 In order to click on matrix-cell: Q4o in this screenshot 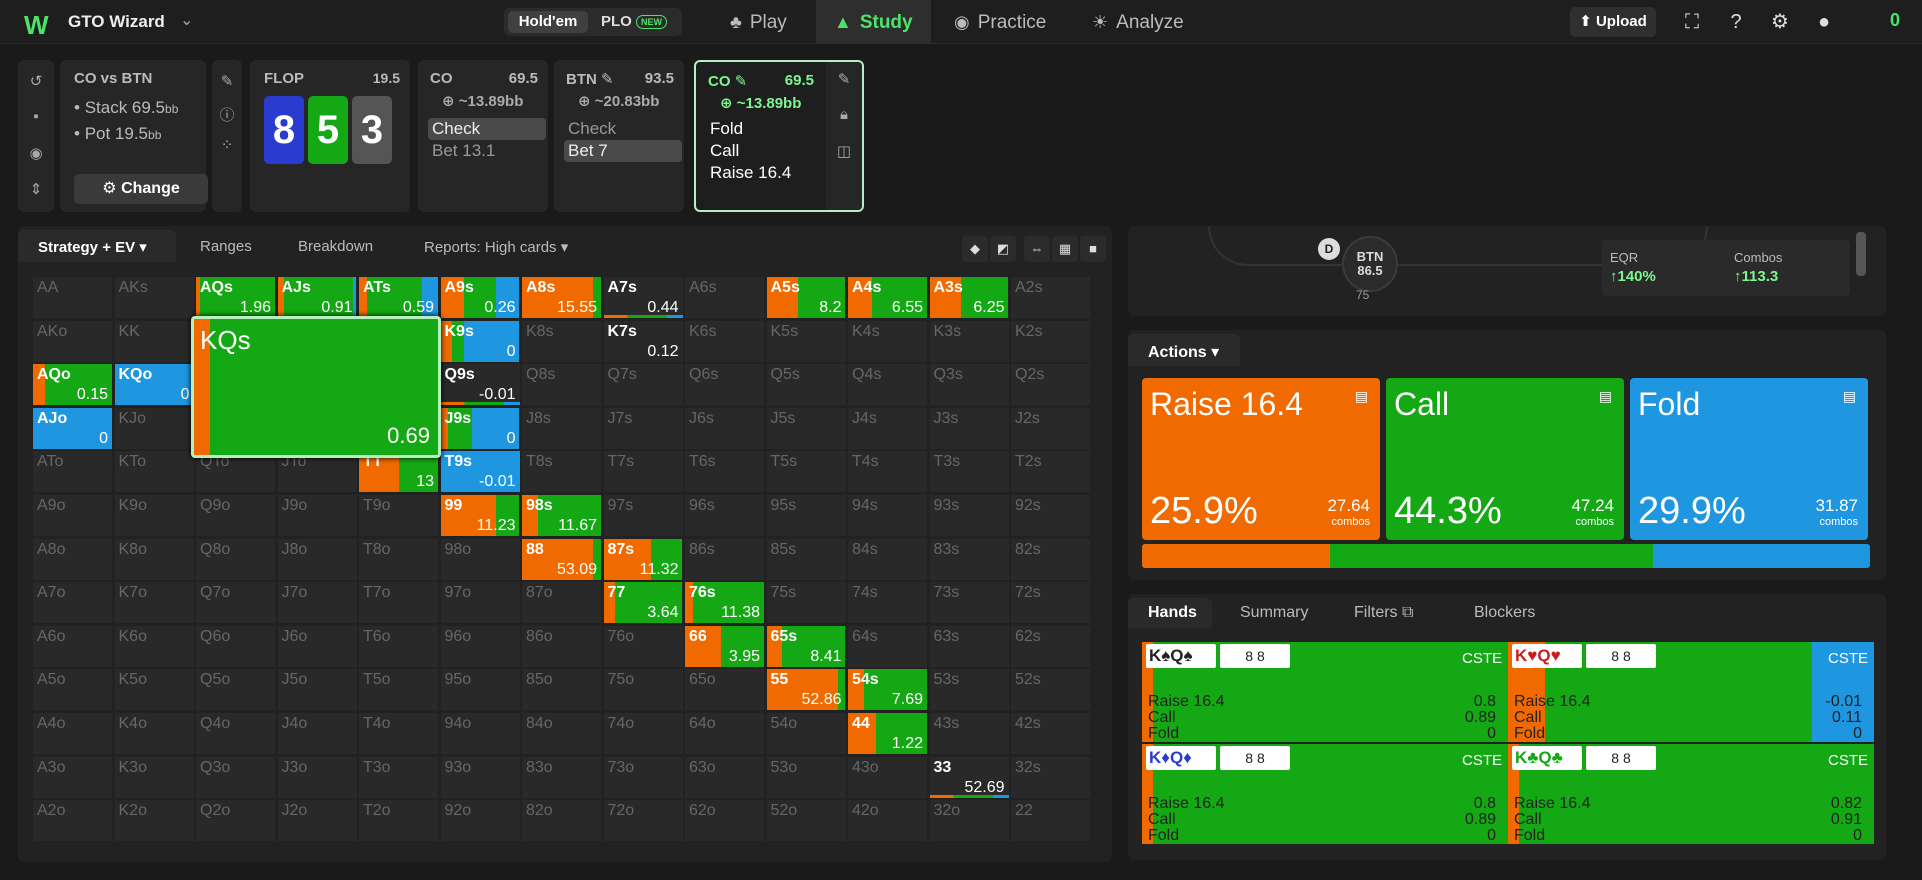, I will do `click(235, 733)`.